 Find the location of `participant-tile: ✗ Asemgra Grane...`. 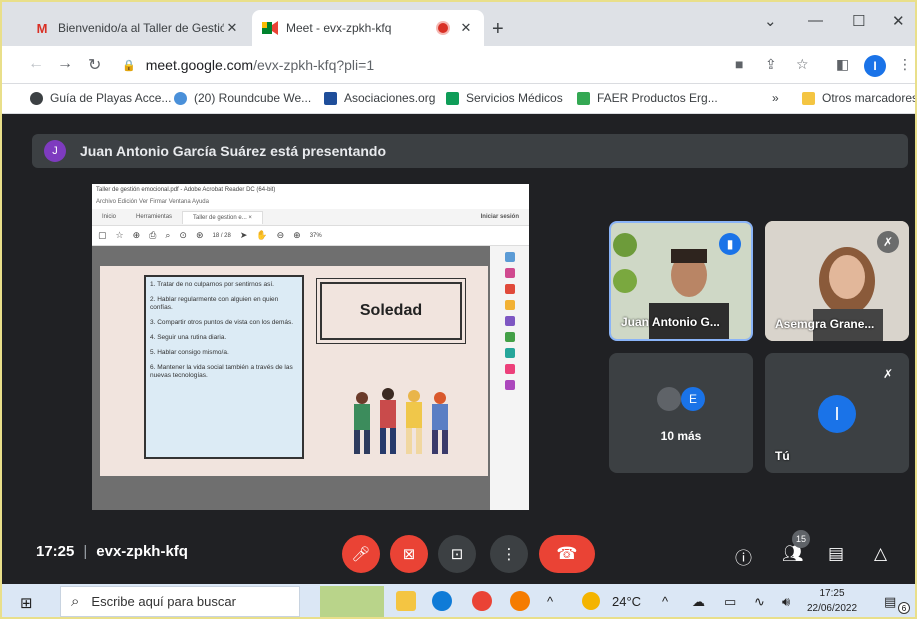

participant-tile: ✗ Asemgra Grane... is located at coordinates (837, 281).